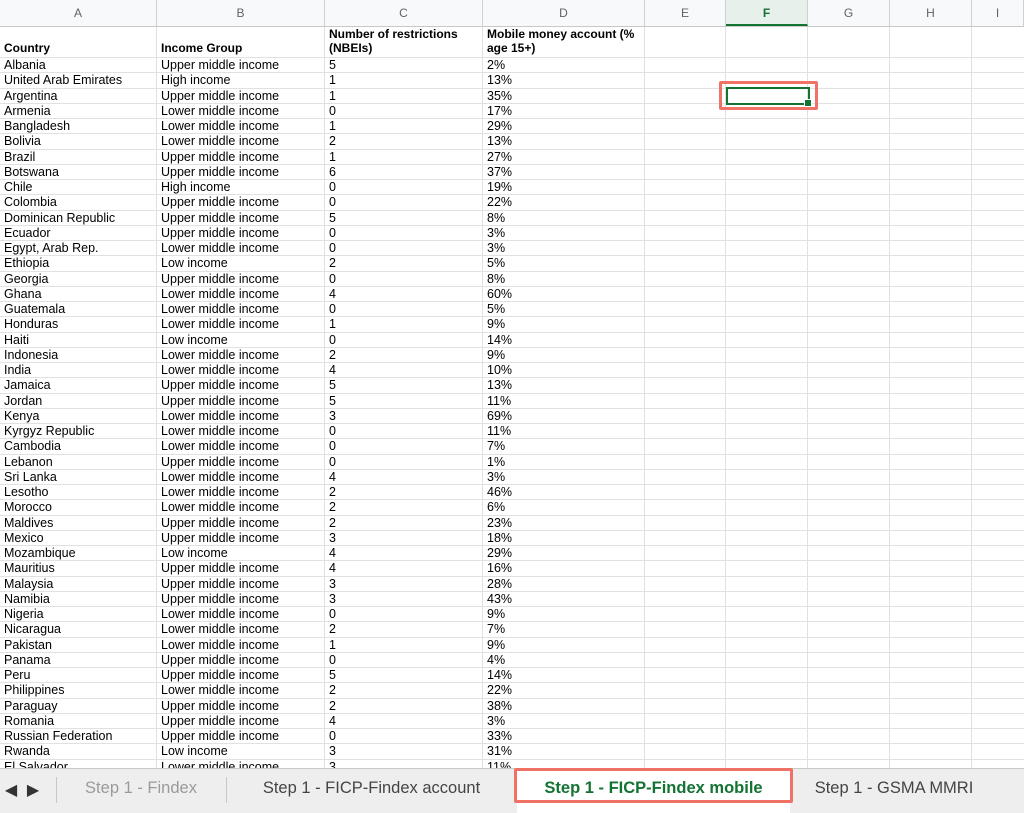  I want to click on cell-country: Colombia, so click(78, 202).